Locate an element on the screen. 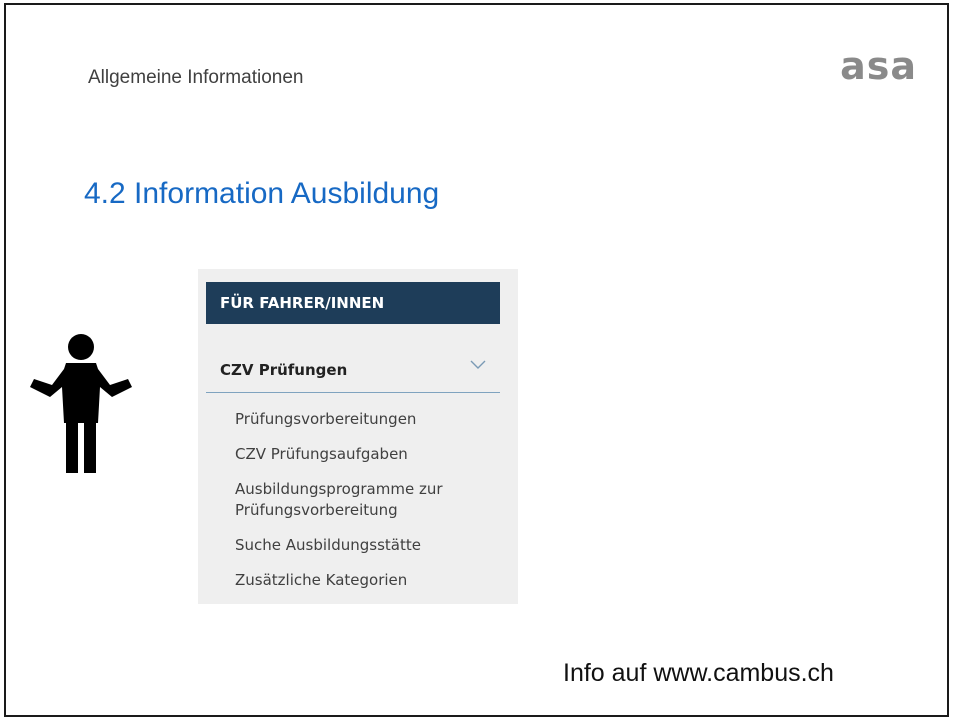 This screenshot has height=720, width=955. asa-logo: asa is located at coordinates (878, 66).